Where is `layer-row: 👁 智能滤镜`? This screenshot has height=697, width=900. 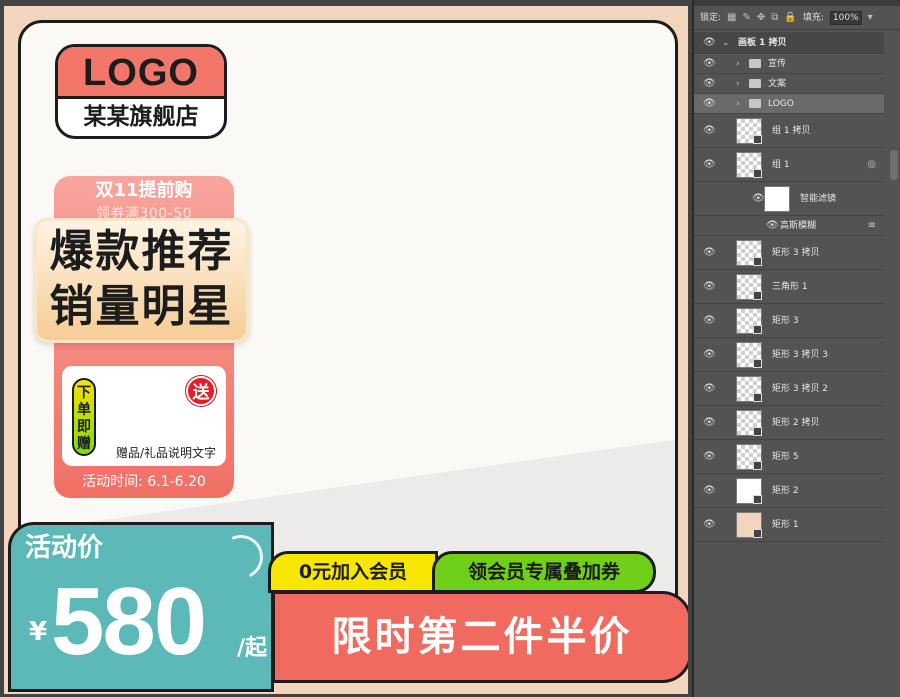 layer-row: 👁 智能滤镜 is located at coordinates (789, 199).